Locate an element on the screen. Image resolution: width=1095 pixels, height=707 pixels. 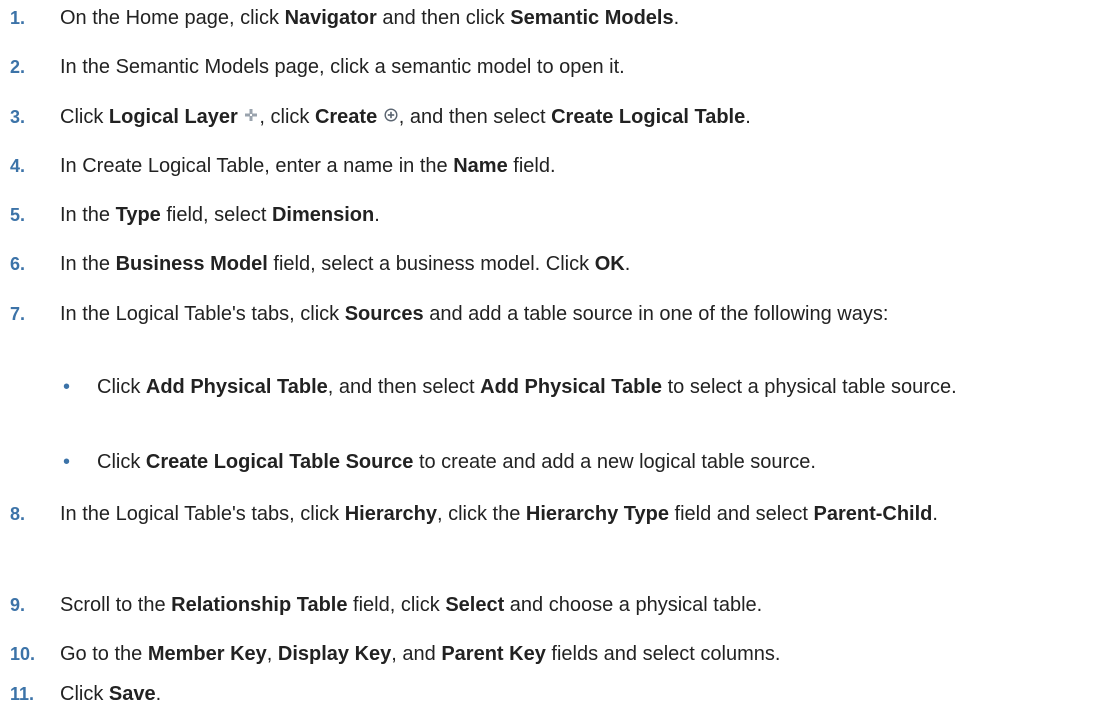
step-number: 11. is located at coordinates (22, 694).